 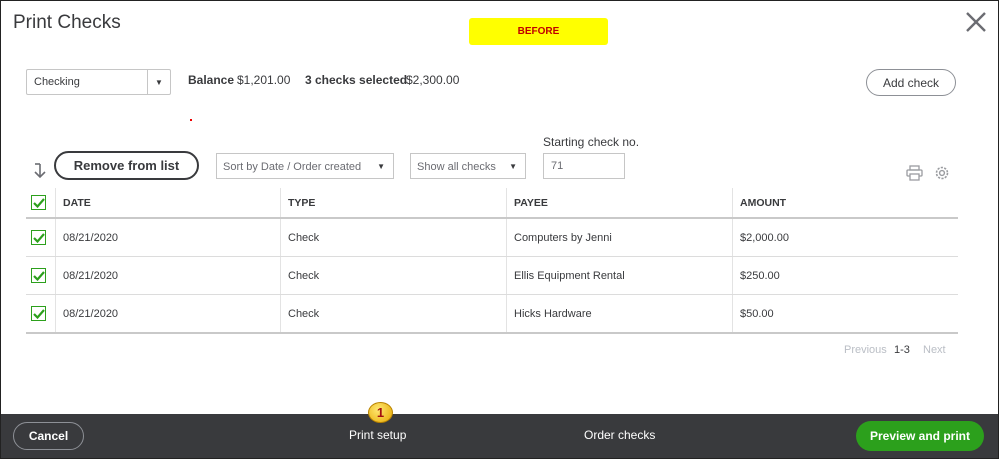 What do you see at coordinates (569, 275) in the screenshot?
I see `cell-payee: Ellis Equipment Rental` at bounding box center [569, 275].